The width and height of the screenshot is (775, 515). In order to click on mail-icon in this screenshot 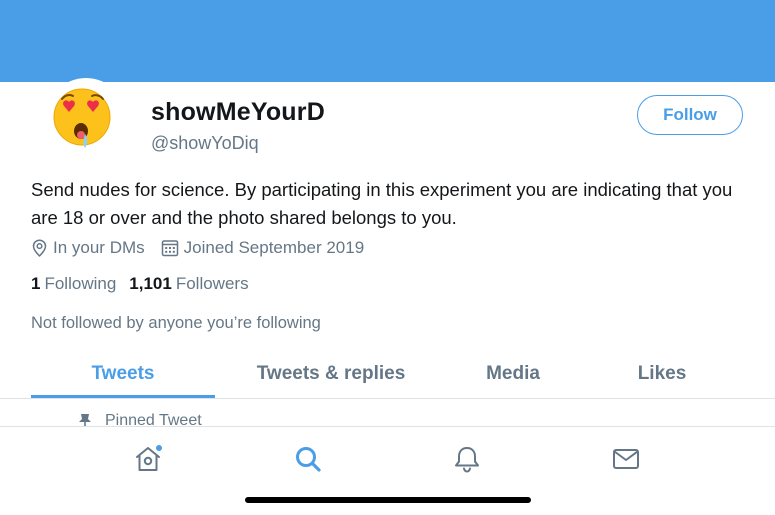, I will do `click(626, 459)`.